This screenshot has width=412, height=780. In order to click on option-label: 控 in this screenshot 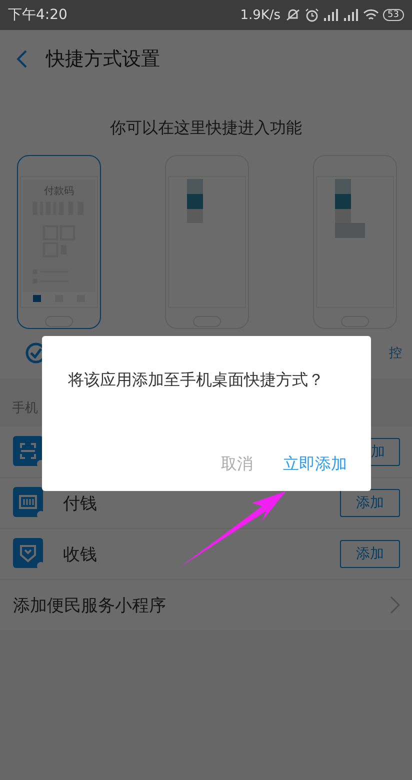, I will do `click(395, 353)`.